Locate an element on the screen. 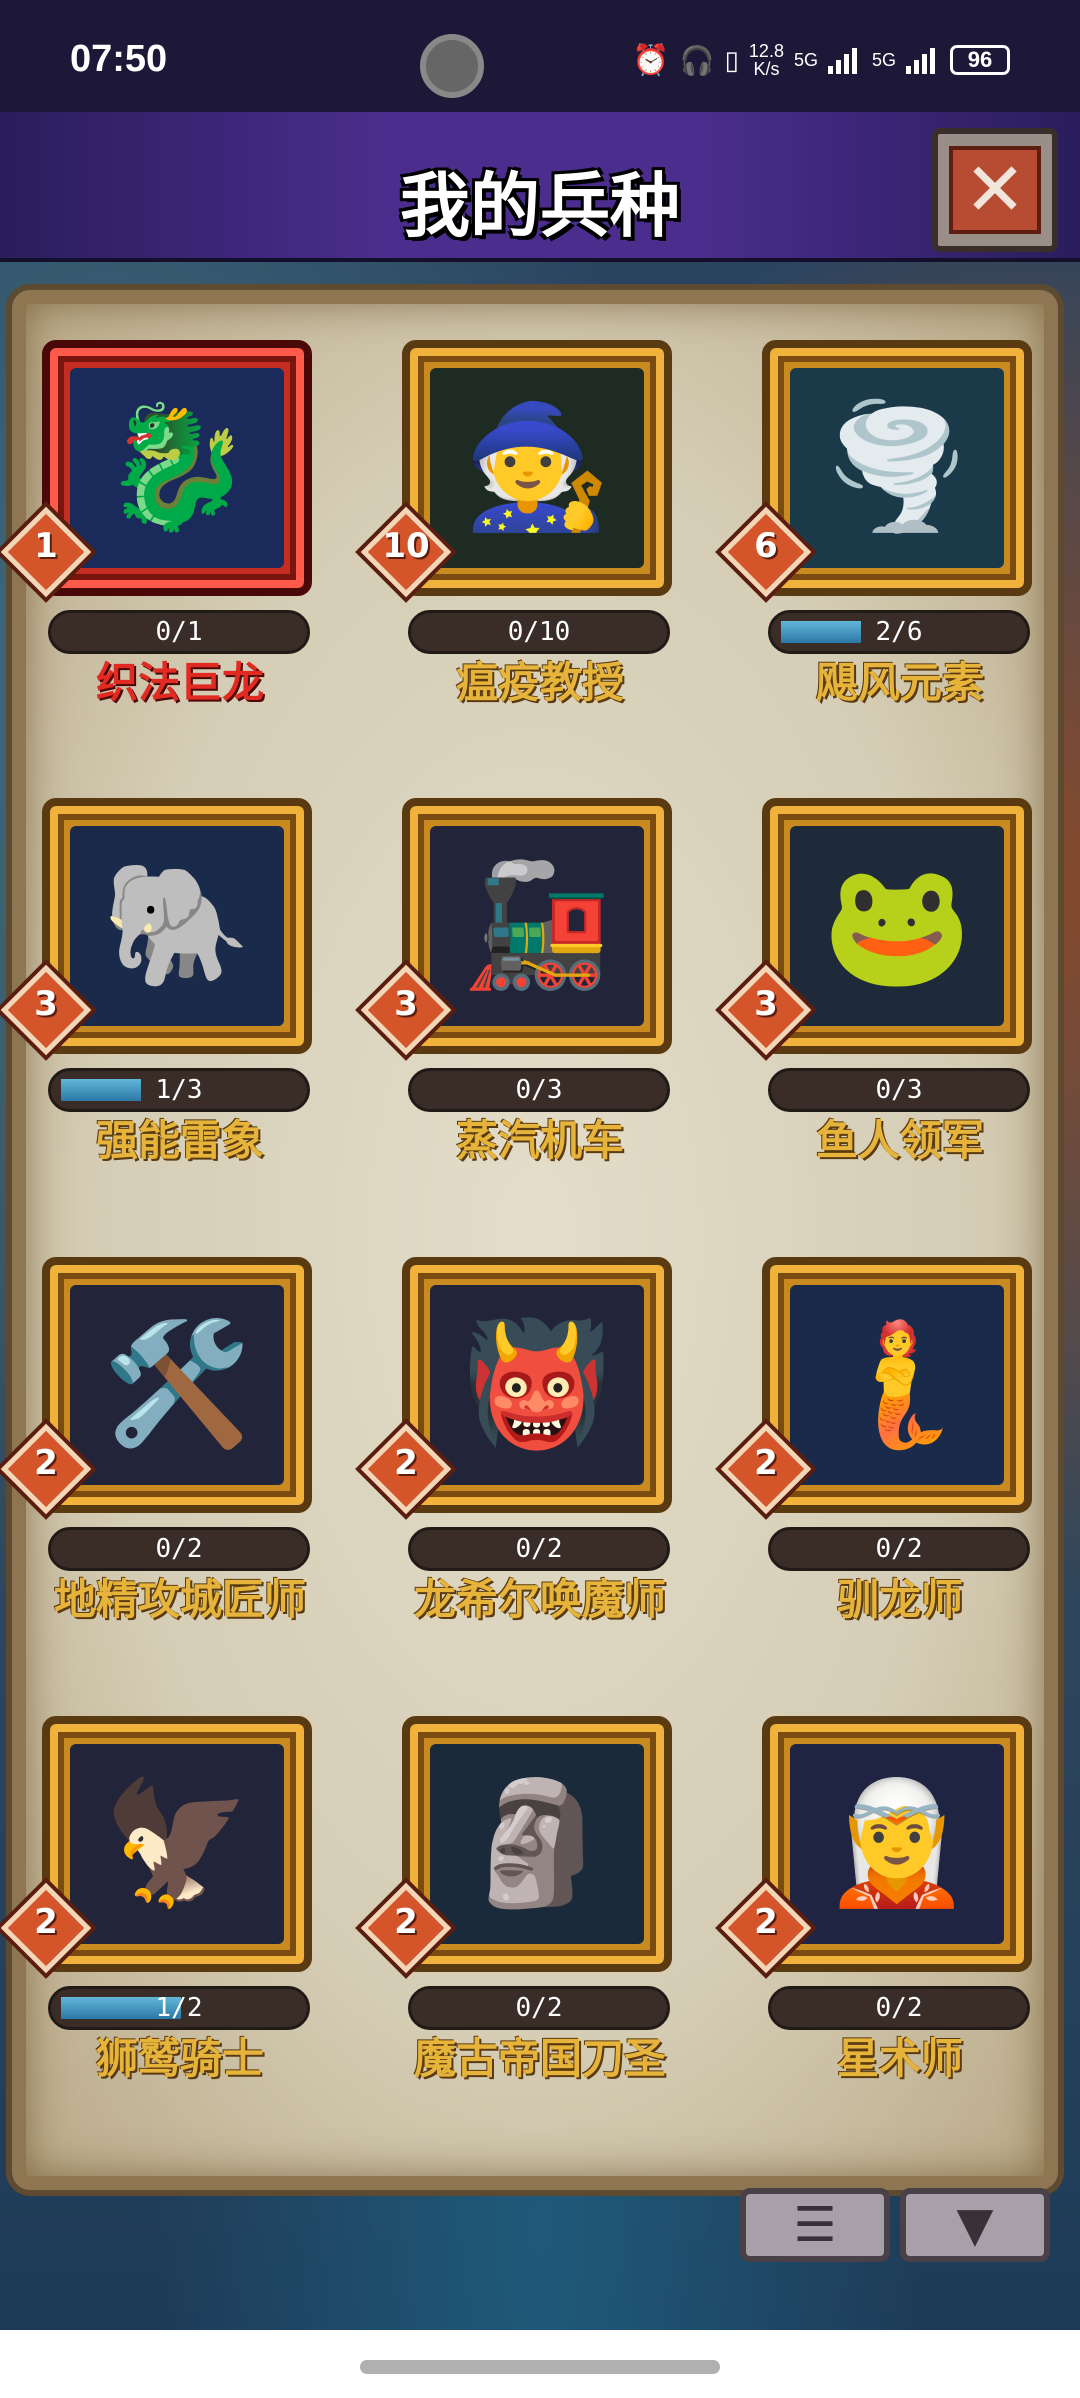 This screenshot has width=1080, height=2398. unit-portrait: 🚂 is located at coordinates (537, 926).